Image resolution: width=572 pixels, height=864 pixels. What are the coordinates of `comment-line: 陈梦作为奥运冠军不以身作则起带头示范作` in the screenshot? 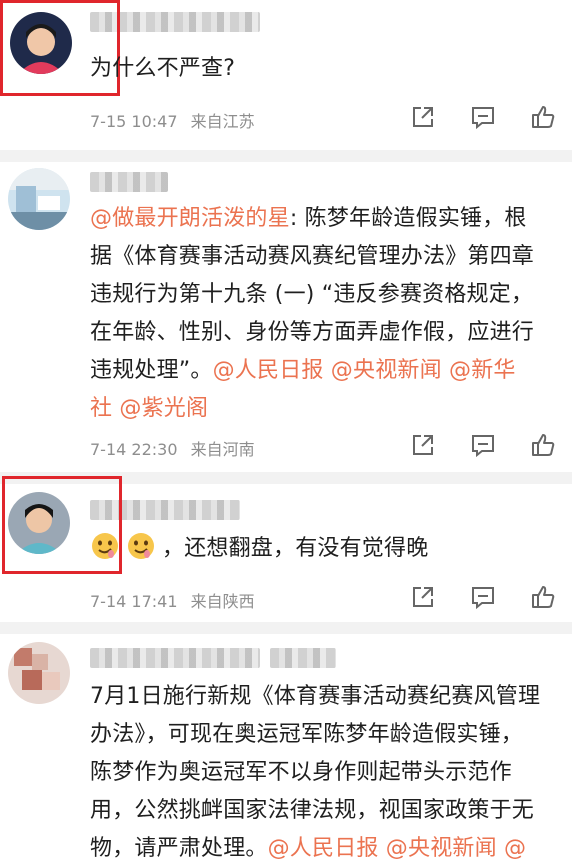 It's located at (322, 773).